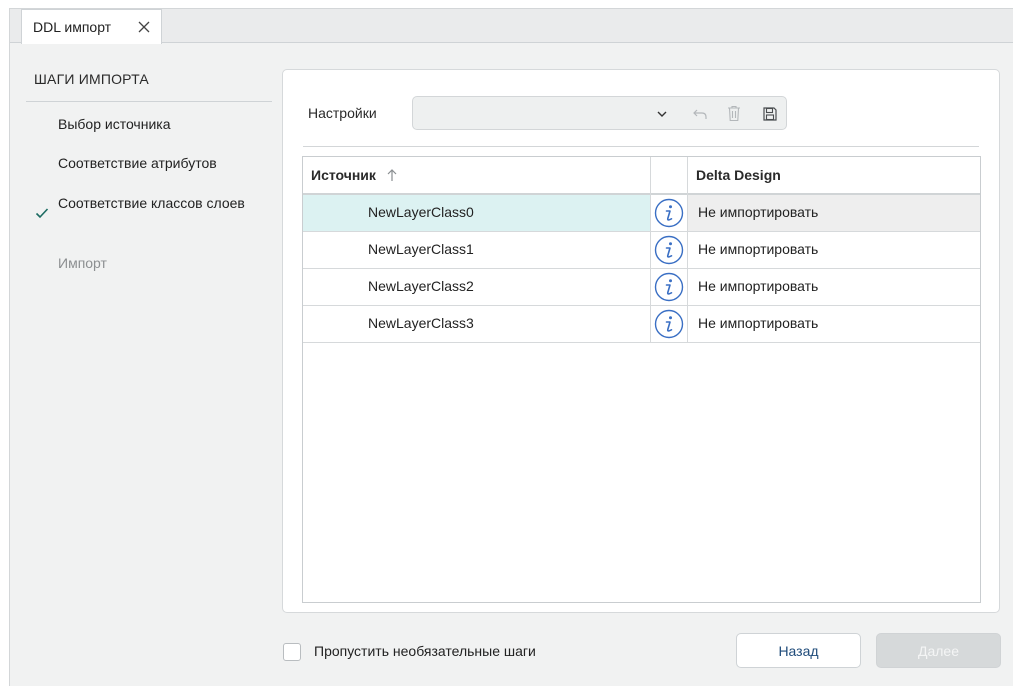 Image resolution: width=1013 pixels, height=686 pixels. I want to click on step-import: Импорт, so click(82, 263).